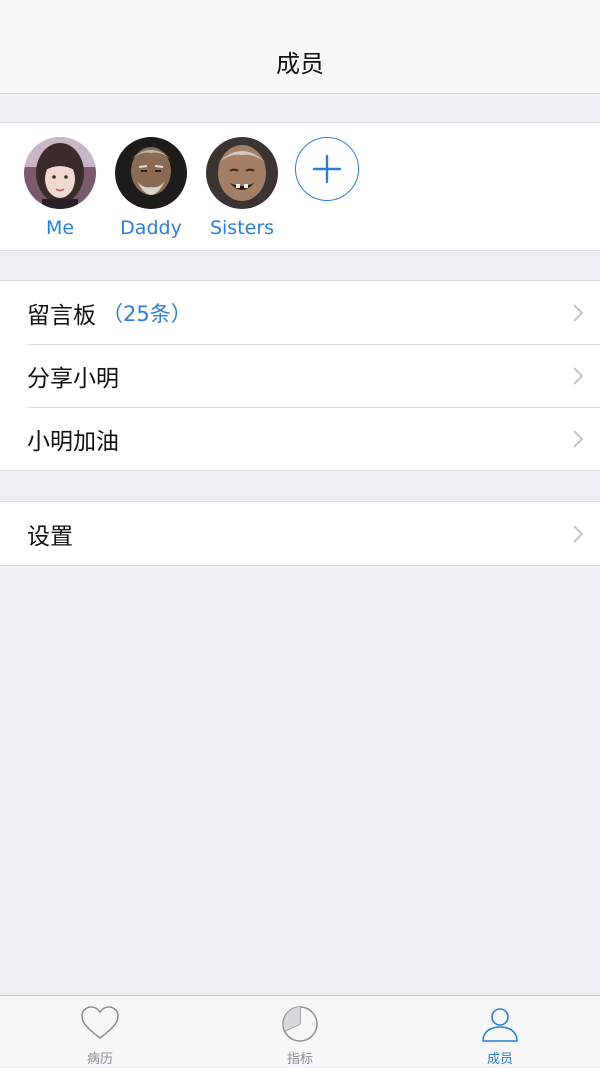 The height and width of the screenshot is (1068, 600). I want to click on tab-indicators: 指标, so click(300, 1032).